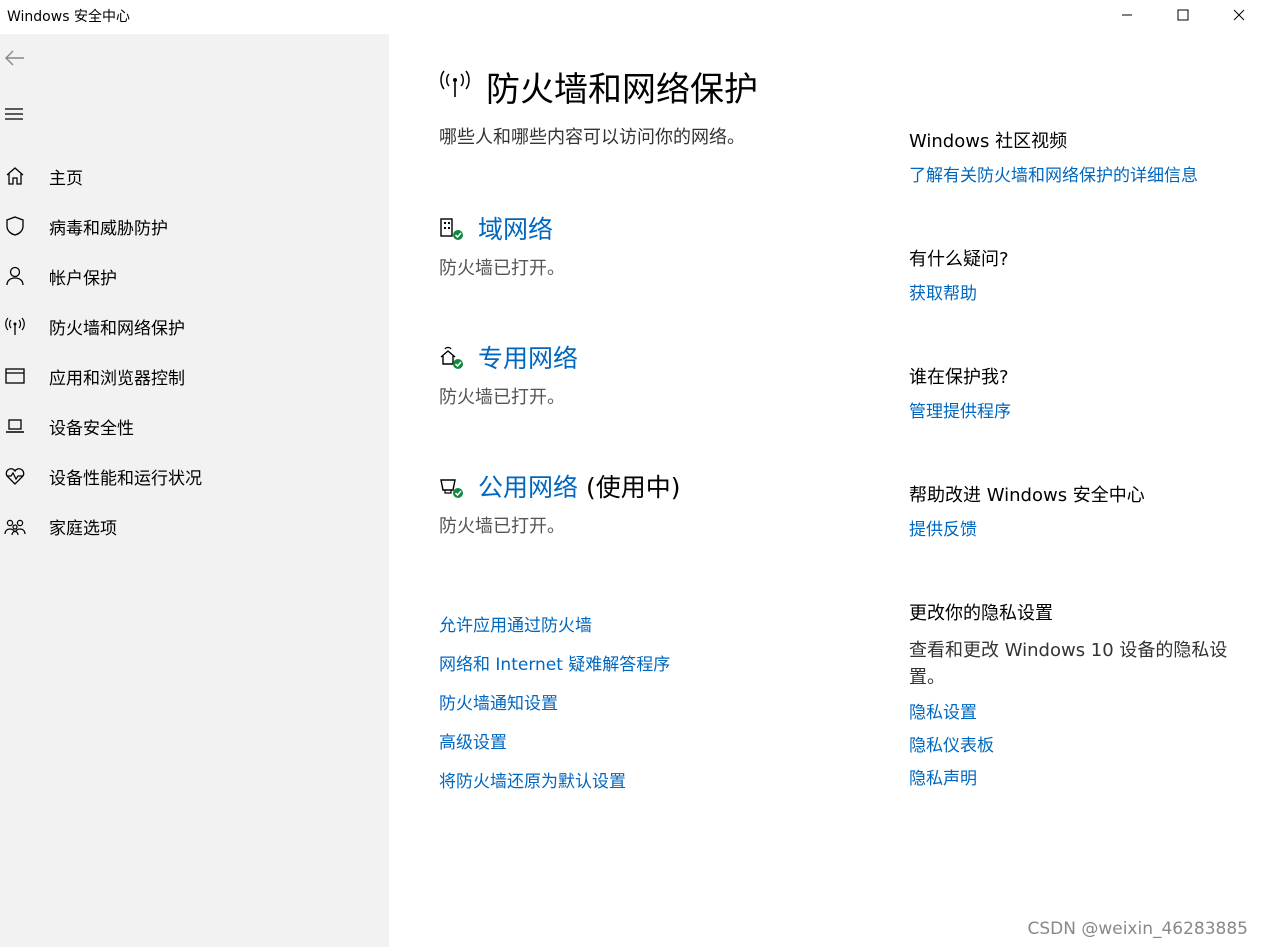  I want to click on domain-network-link: 域网络, so click(515, 228).